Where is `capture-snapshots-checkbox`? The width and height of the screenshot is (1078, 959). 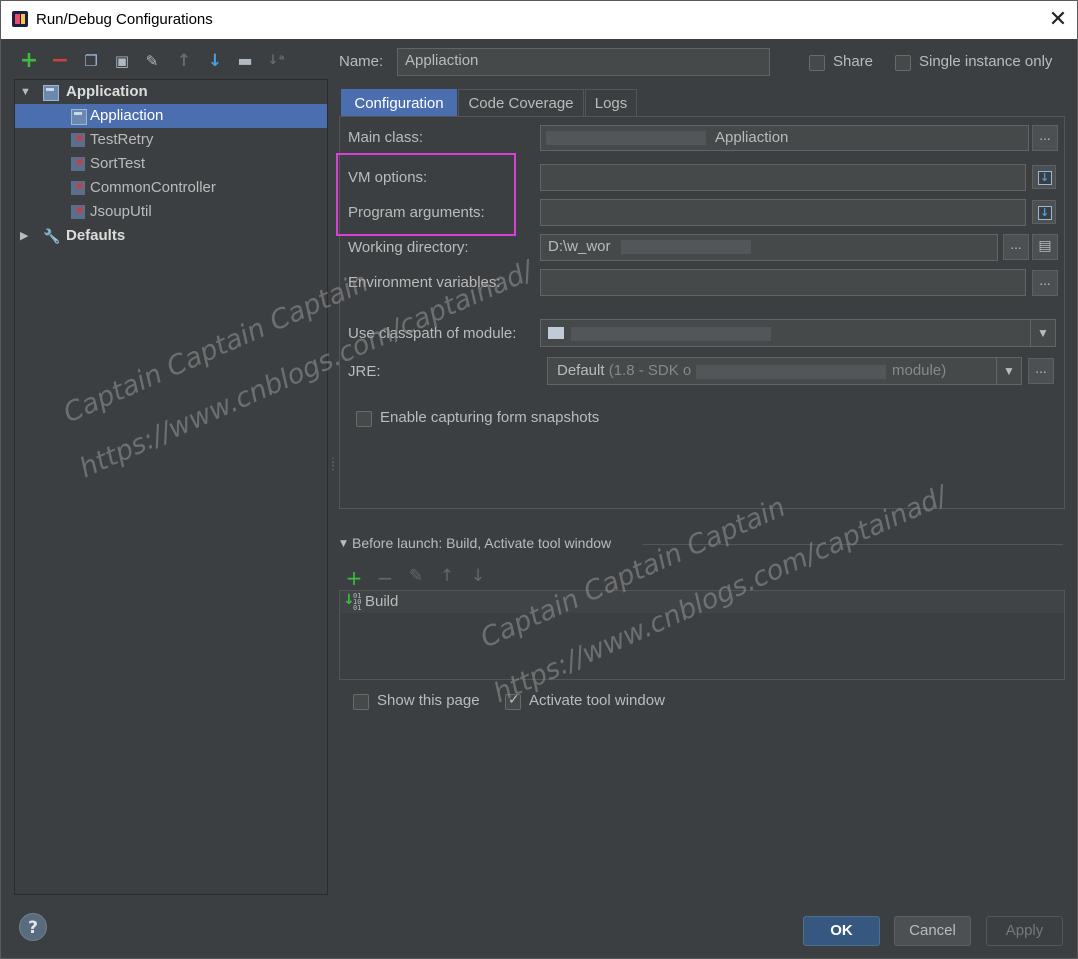
capture-snapshots-checkbox is located at coordinates (364, 419).